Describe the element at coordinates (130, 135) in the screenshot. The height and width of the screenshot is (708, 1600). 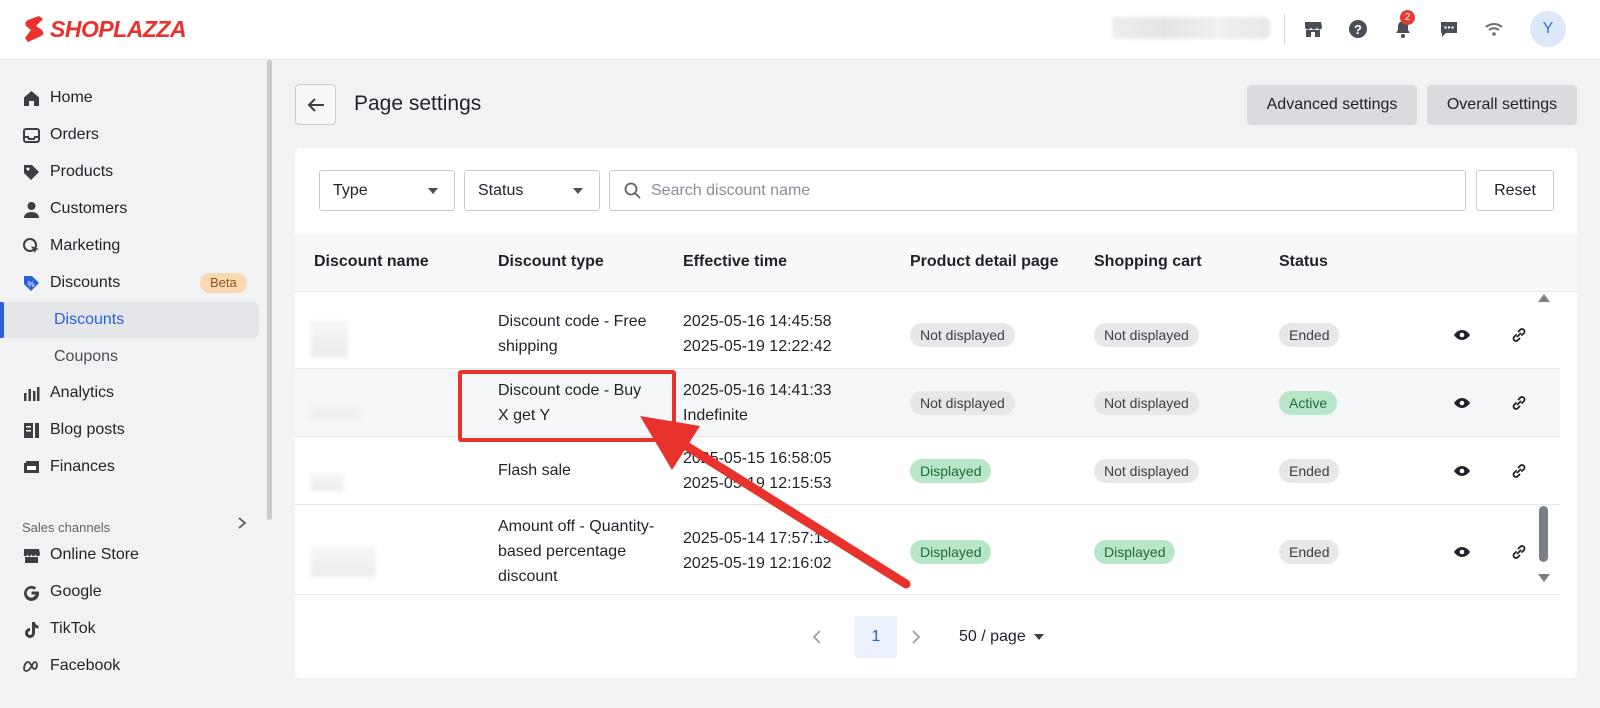
I see `sidebar-item-orders: Orders` at that location.